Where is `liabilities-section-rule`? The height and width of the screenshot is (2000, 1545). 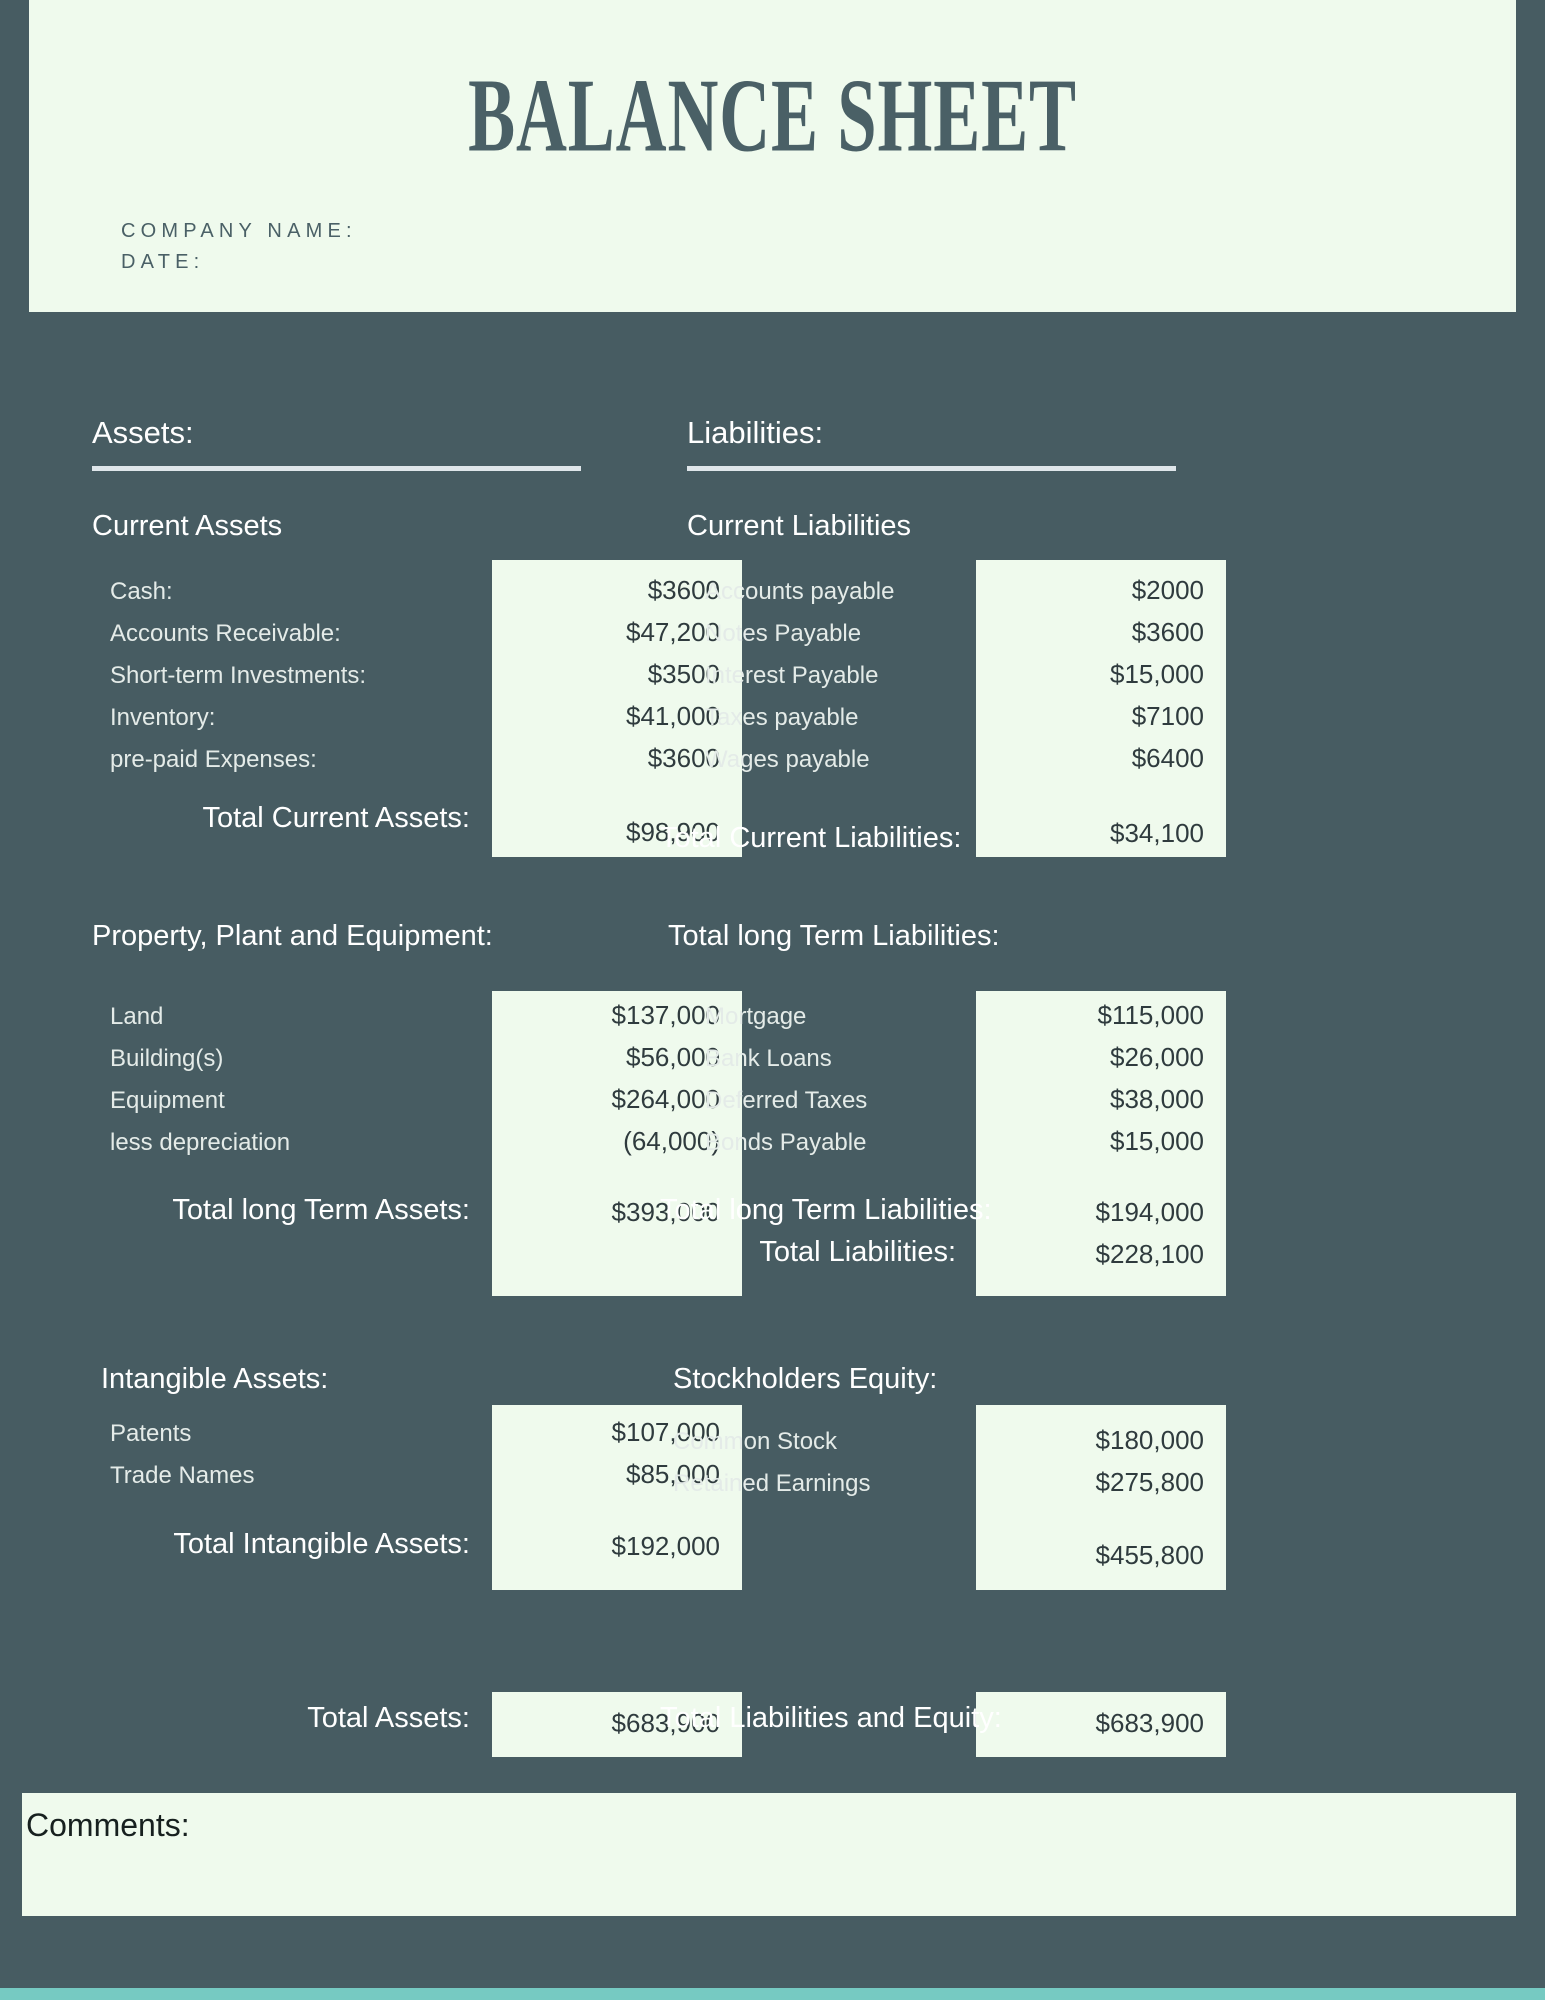 liabilities-section-rule is located at coordinates (931, 468).